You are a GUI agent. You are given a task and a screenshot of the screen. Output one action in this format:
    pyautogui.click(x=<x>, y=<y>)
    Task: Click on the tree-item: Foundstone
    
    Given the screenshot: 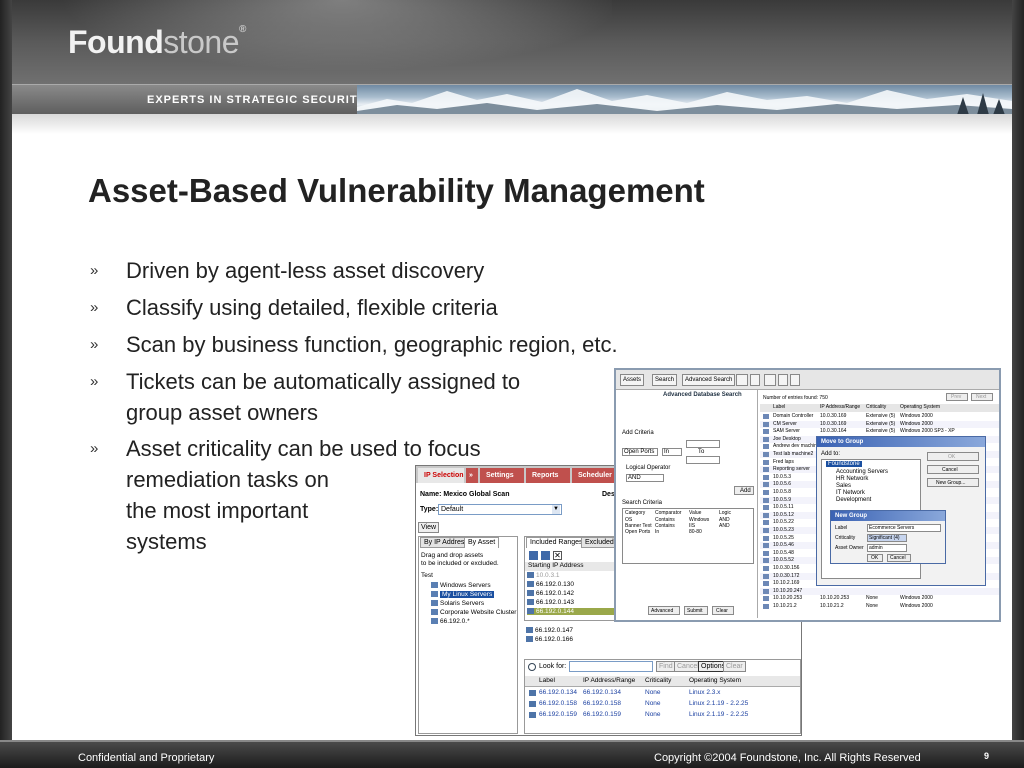 What is the action you would take?
    pyautogui.click(x=844, y=464)
    